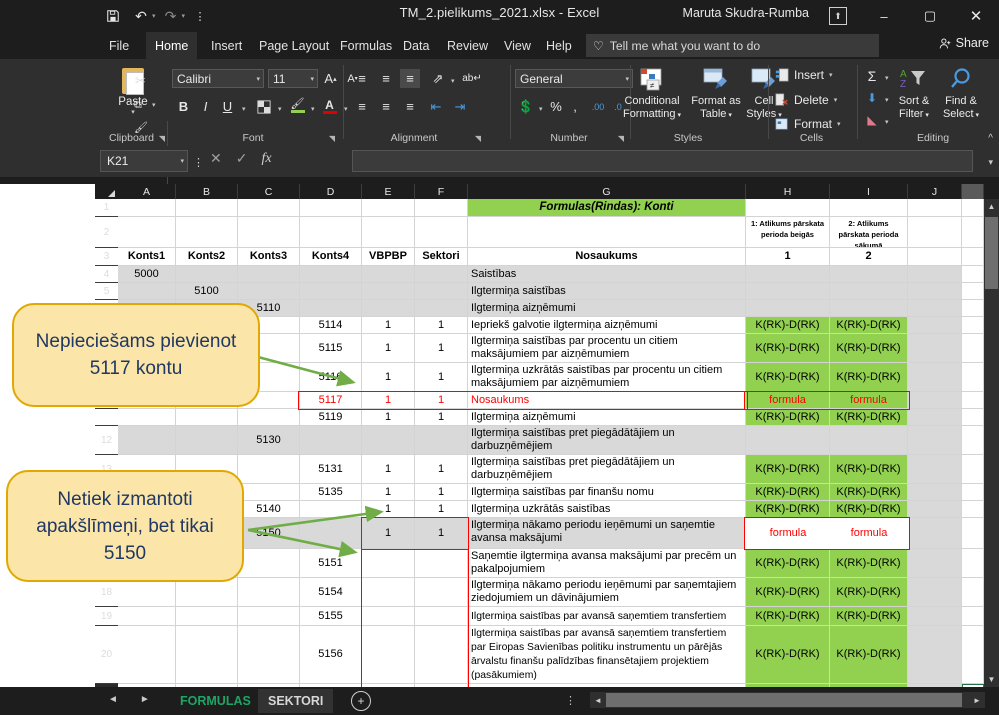  Describe the element at coordinates (331, 592) in the screenshot. I see `table-row: 5154` at that location.